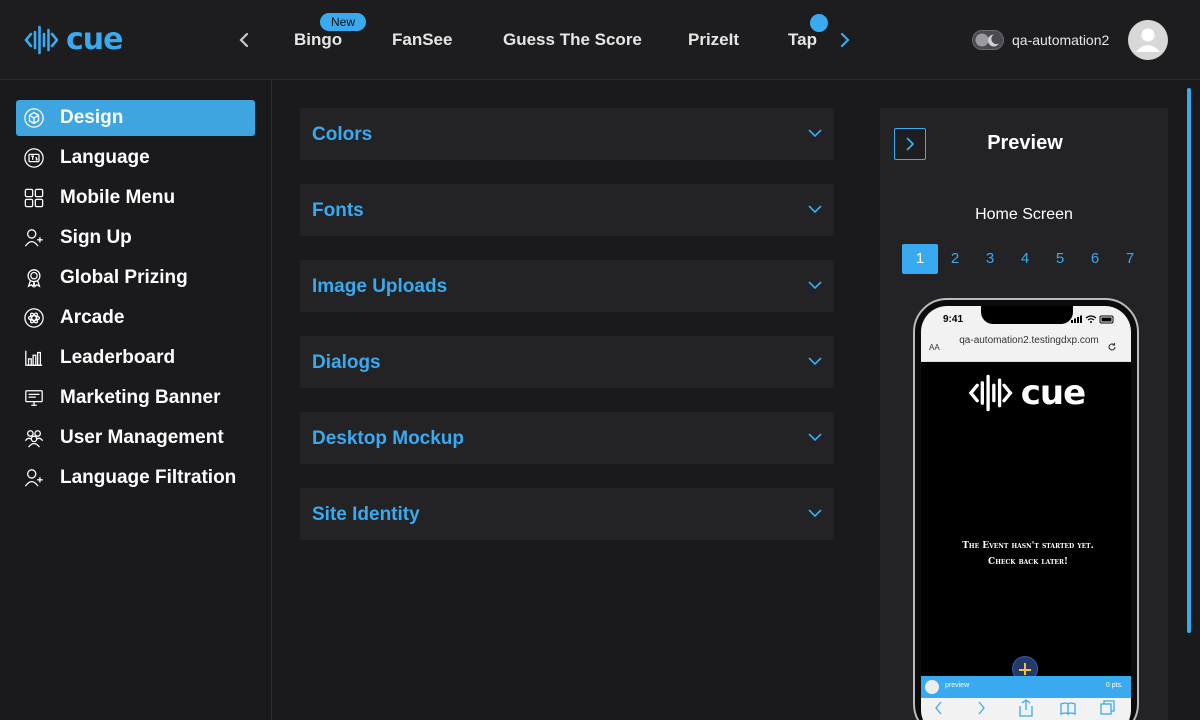  What do you see at coordinates (343, 22) in the screenshot?
I see `new-badge: New` at bounding box center [343, 22].